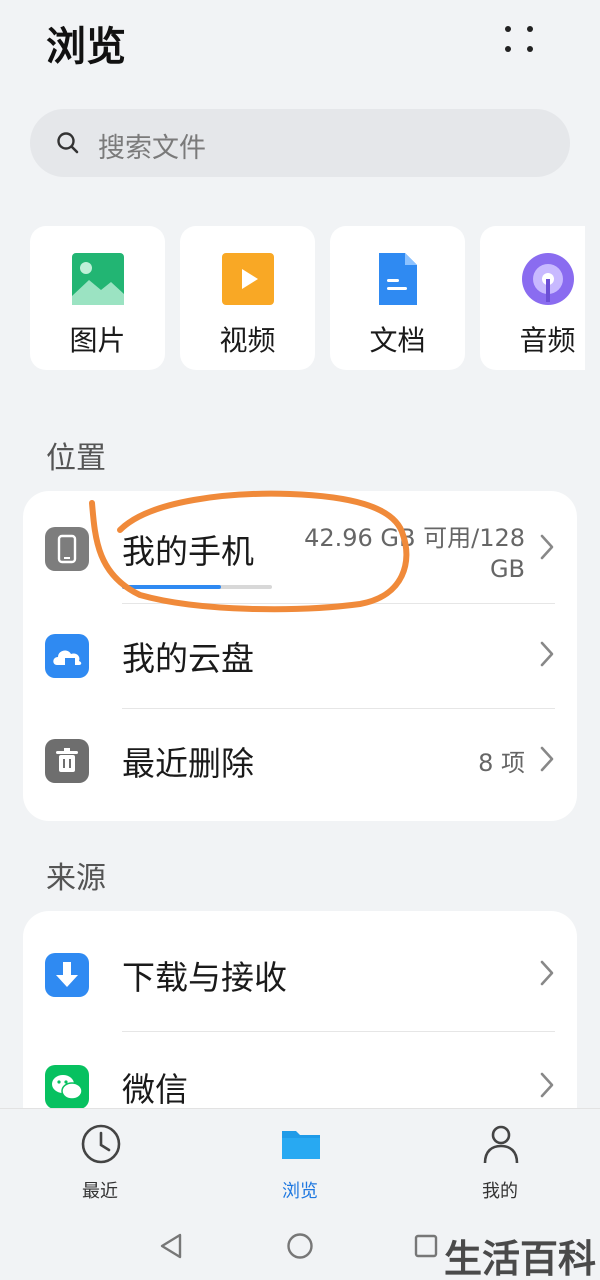  Describe the element at coordinates (300, 1191) in the screenshot. I see `tab-label: 浏览` at that location.